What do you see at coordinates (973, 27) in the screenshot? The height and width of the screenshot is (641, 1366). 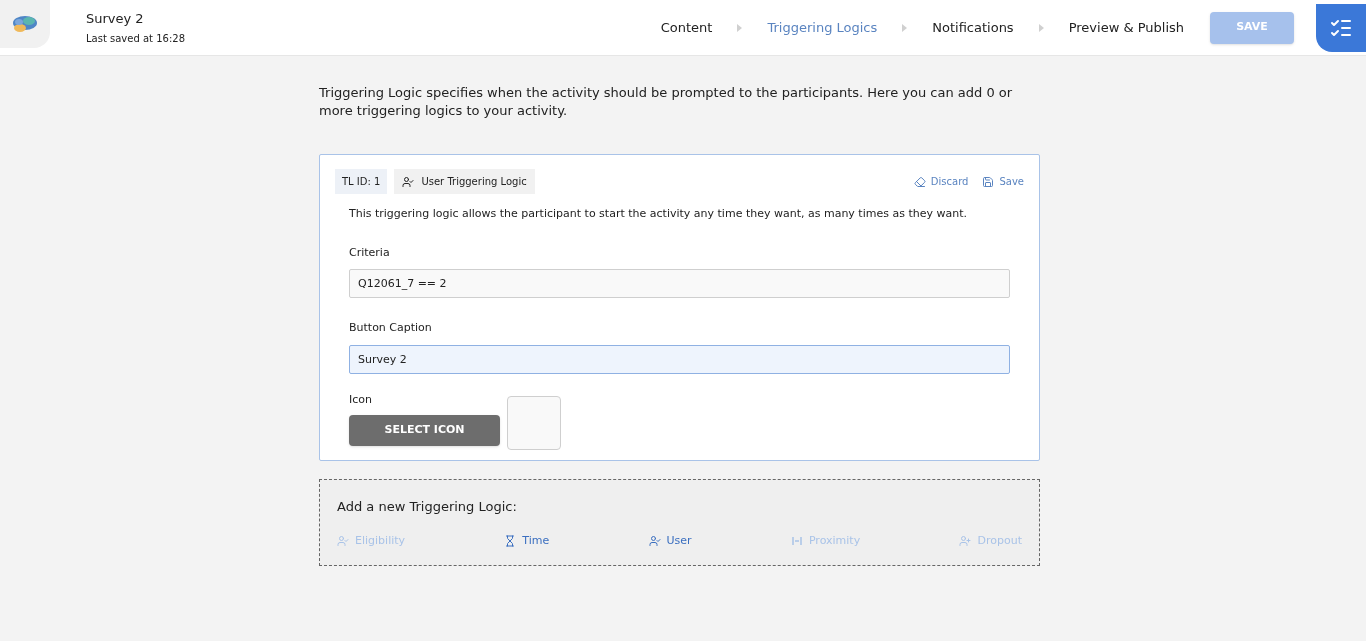 I see `step-tab: Notifications` at bounding box center [973, 27].